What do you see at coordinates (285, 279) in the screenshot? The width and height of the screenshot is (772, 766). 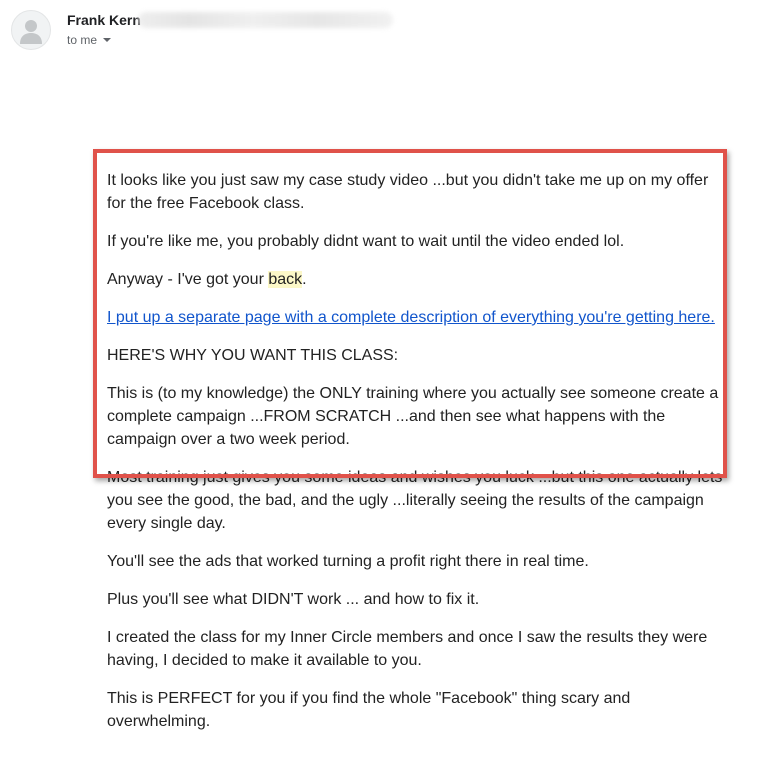 I see `highlighted-word: back` at bounding box center [285, 279].